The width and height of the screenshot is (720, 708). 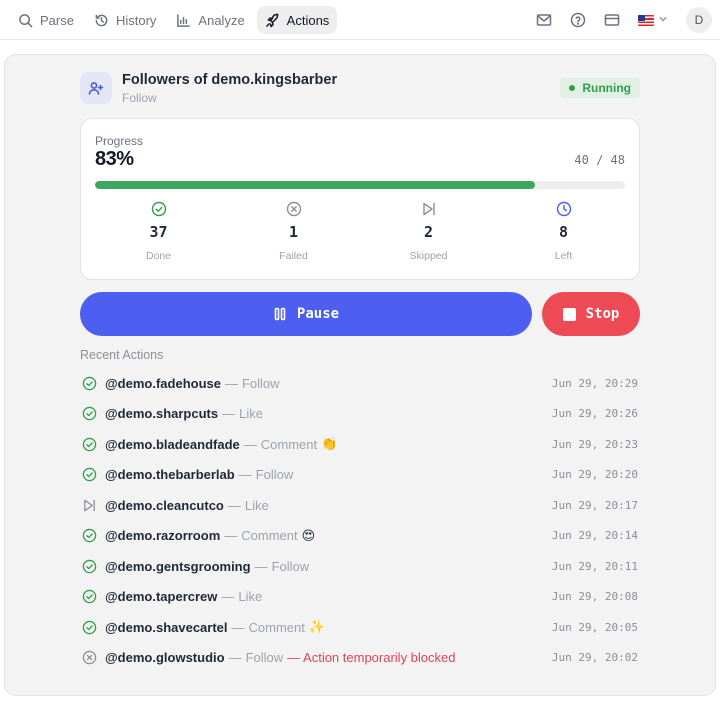 I want to click on action-timestamp: Jun 29, 20:17, so click(x=594, y=505).